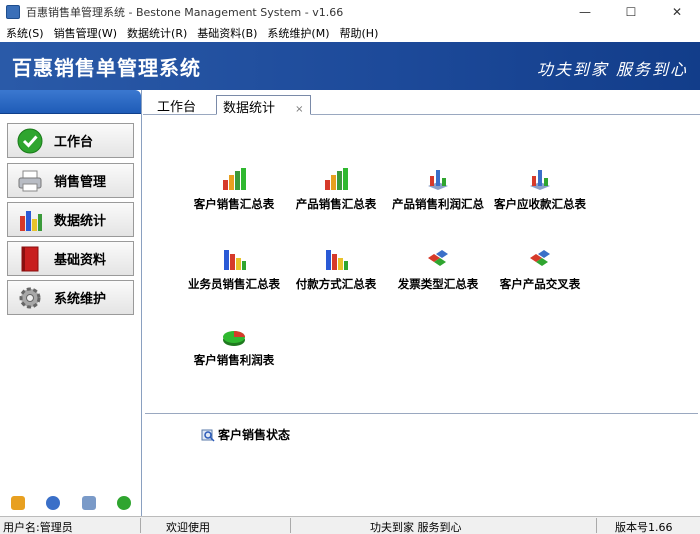 The image size is (700, 534). I want to click on sidebar-item-workbench: 工作台, so click(70, 140).